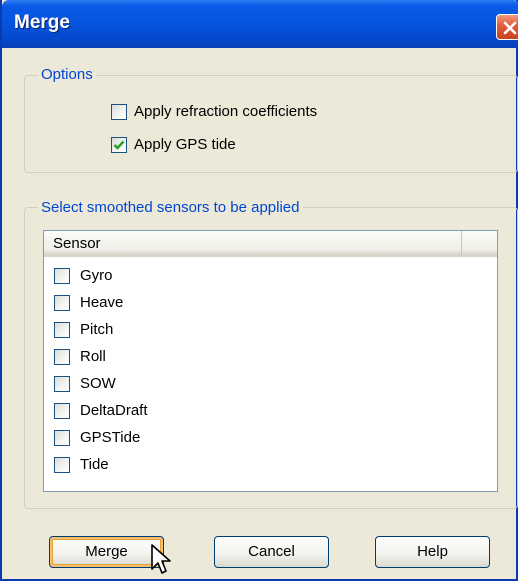 The height and width of the screenshot is (581, 518). What do you see at coordinates (119, 112) in the screenshot?
I see `apply-refraction-checkbox` at bounding box center [119, 112].